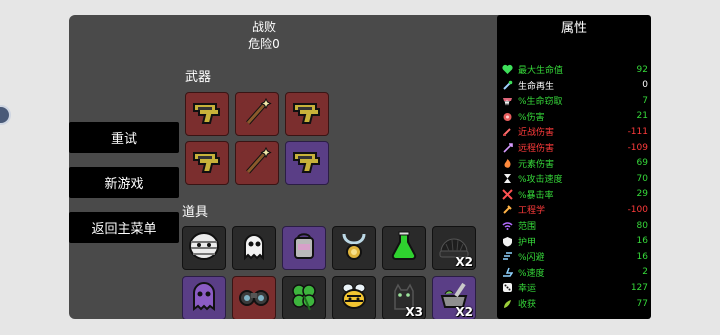 This screenshot has height=335, width=720. I want to click on items-title: 道具, so click(195, 212).